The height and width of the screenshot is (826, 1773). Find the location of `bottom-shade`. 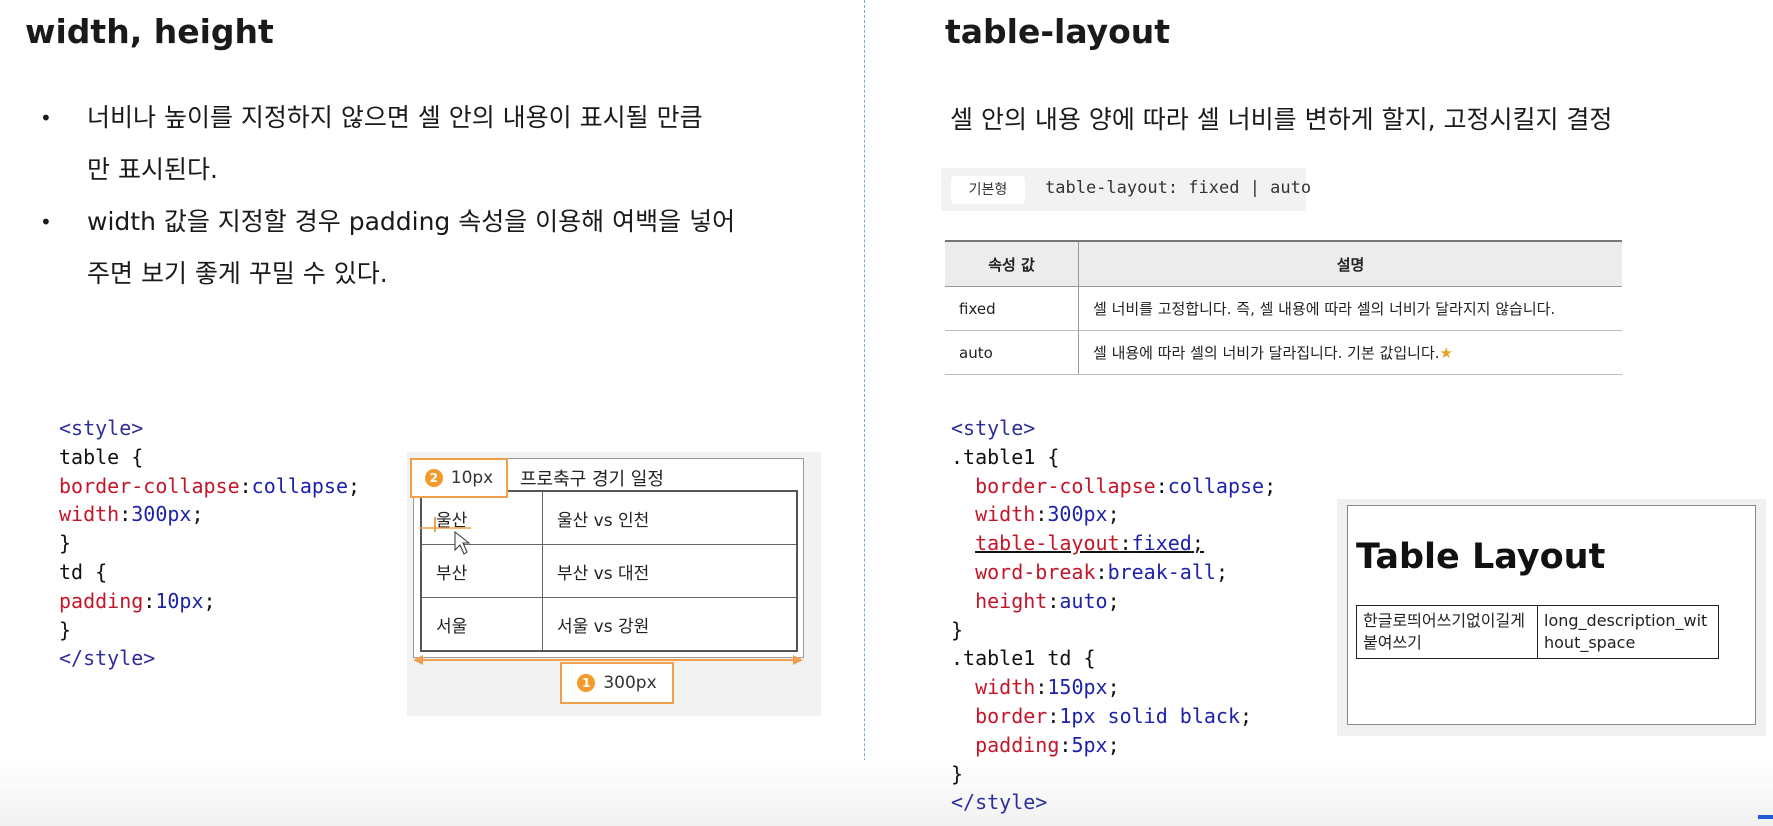

bottom-shade is located at coordinates (886, 793).